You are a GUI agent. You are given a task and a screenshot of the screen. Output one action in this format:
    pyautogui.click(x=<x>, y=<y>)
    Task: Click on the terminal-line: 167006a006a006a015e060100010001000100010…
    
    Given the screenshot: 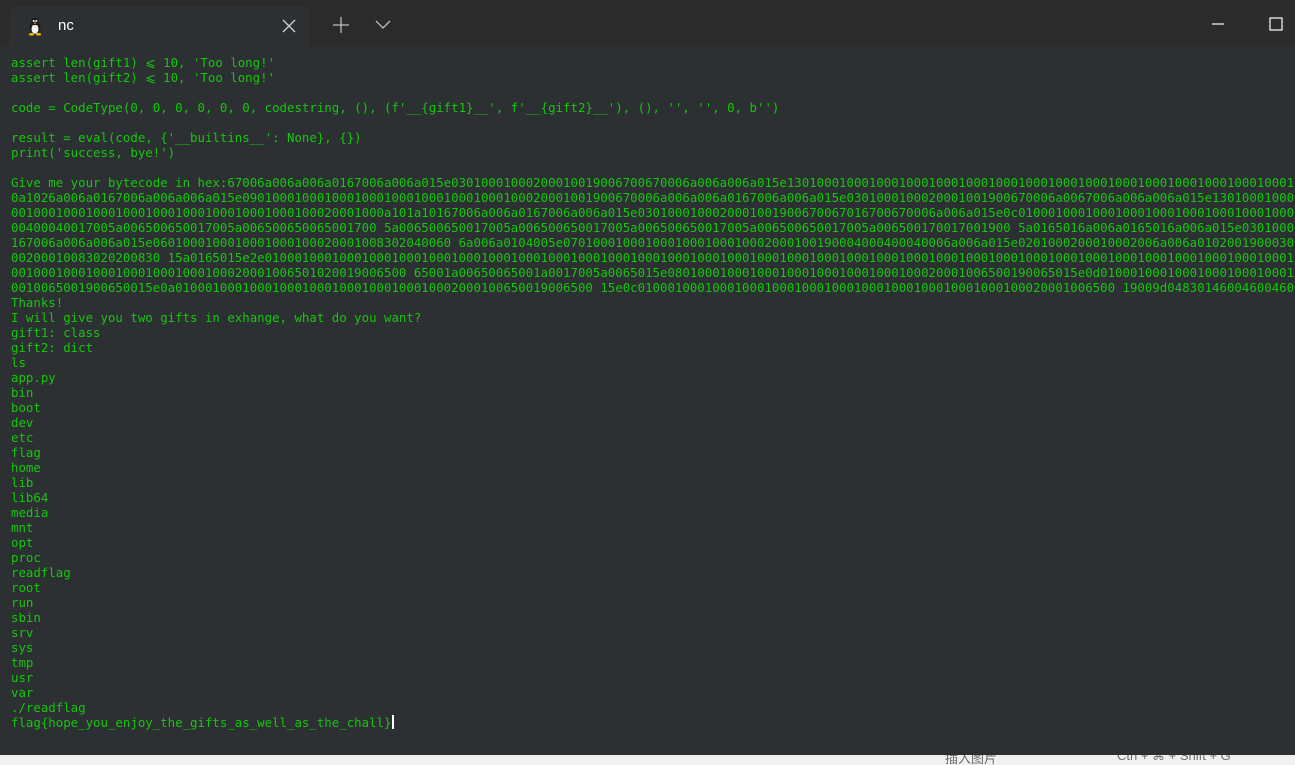 What is the action you would take?
    pyautogui.click(x=653, y=242)
    